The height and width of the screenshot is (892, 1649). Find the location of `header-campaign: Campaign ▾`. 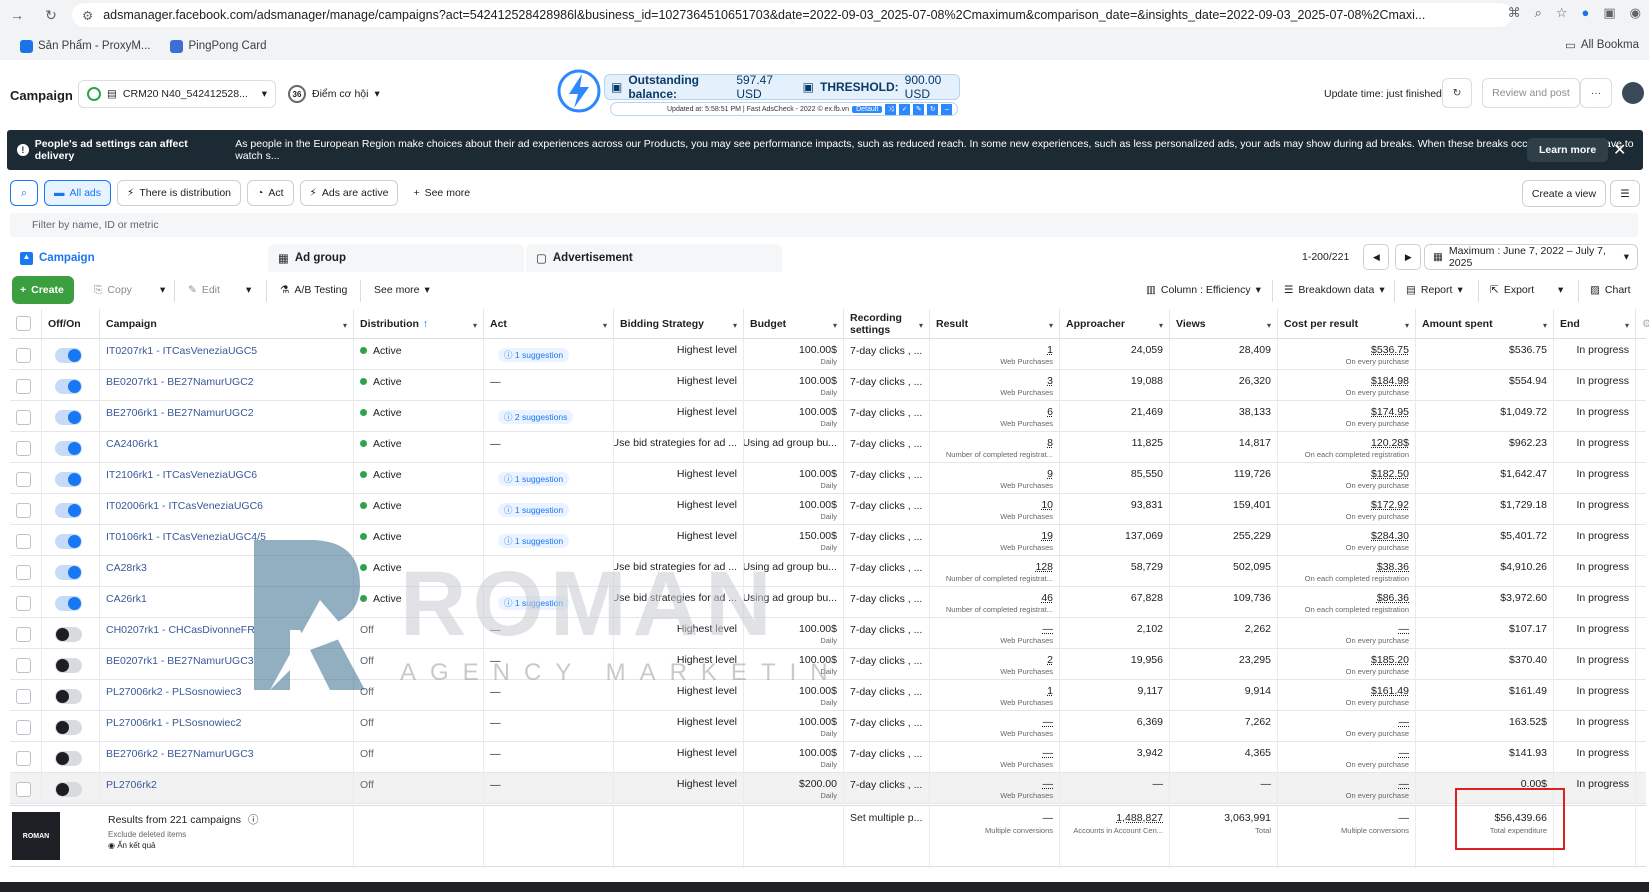

header-campaign: Campaign ▾ is located at coordinates (227, 324).